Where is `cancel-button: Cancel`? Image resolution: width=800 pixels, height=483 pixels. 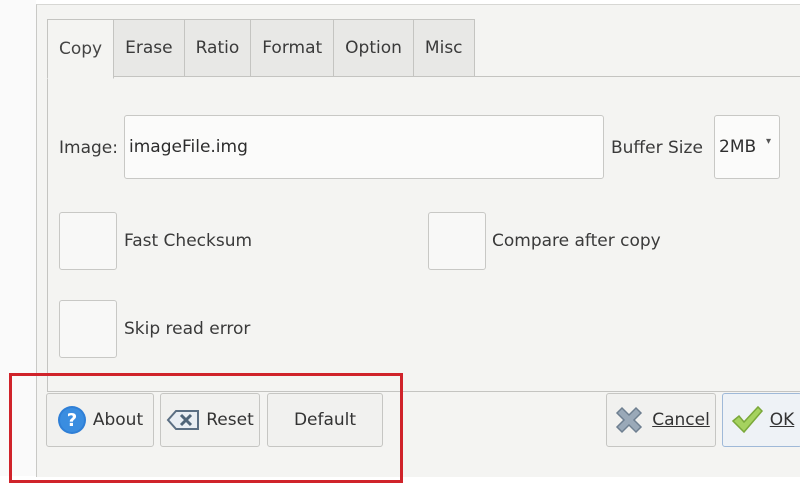 cancel-button: Cancel is located at coordinates (661, 420).